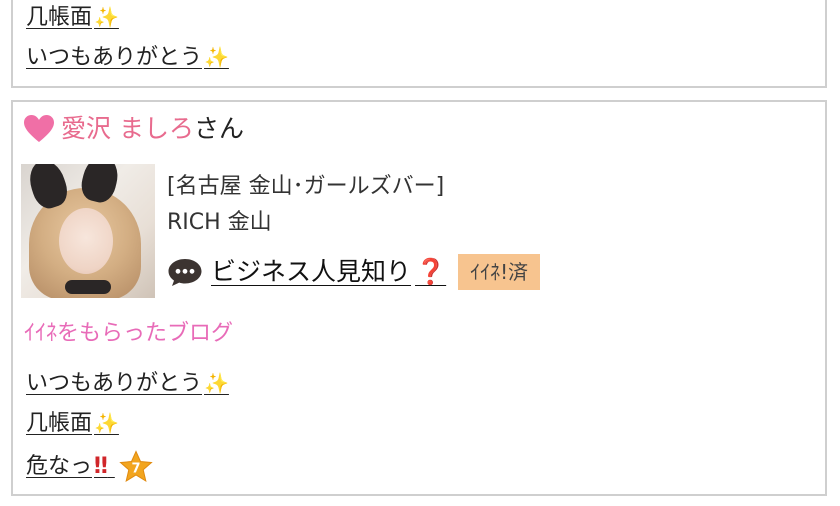  Describe the element at coordinates (219, 223) in the screenshot. I see `shop-name: RICH 金山` at that location.